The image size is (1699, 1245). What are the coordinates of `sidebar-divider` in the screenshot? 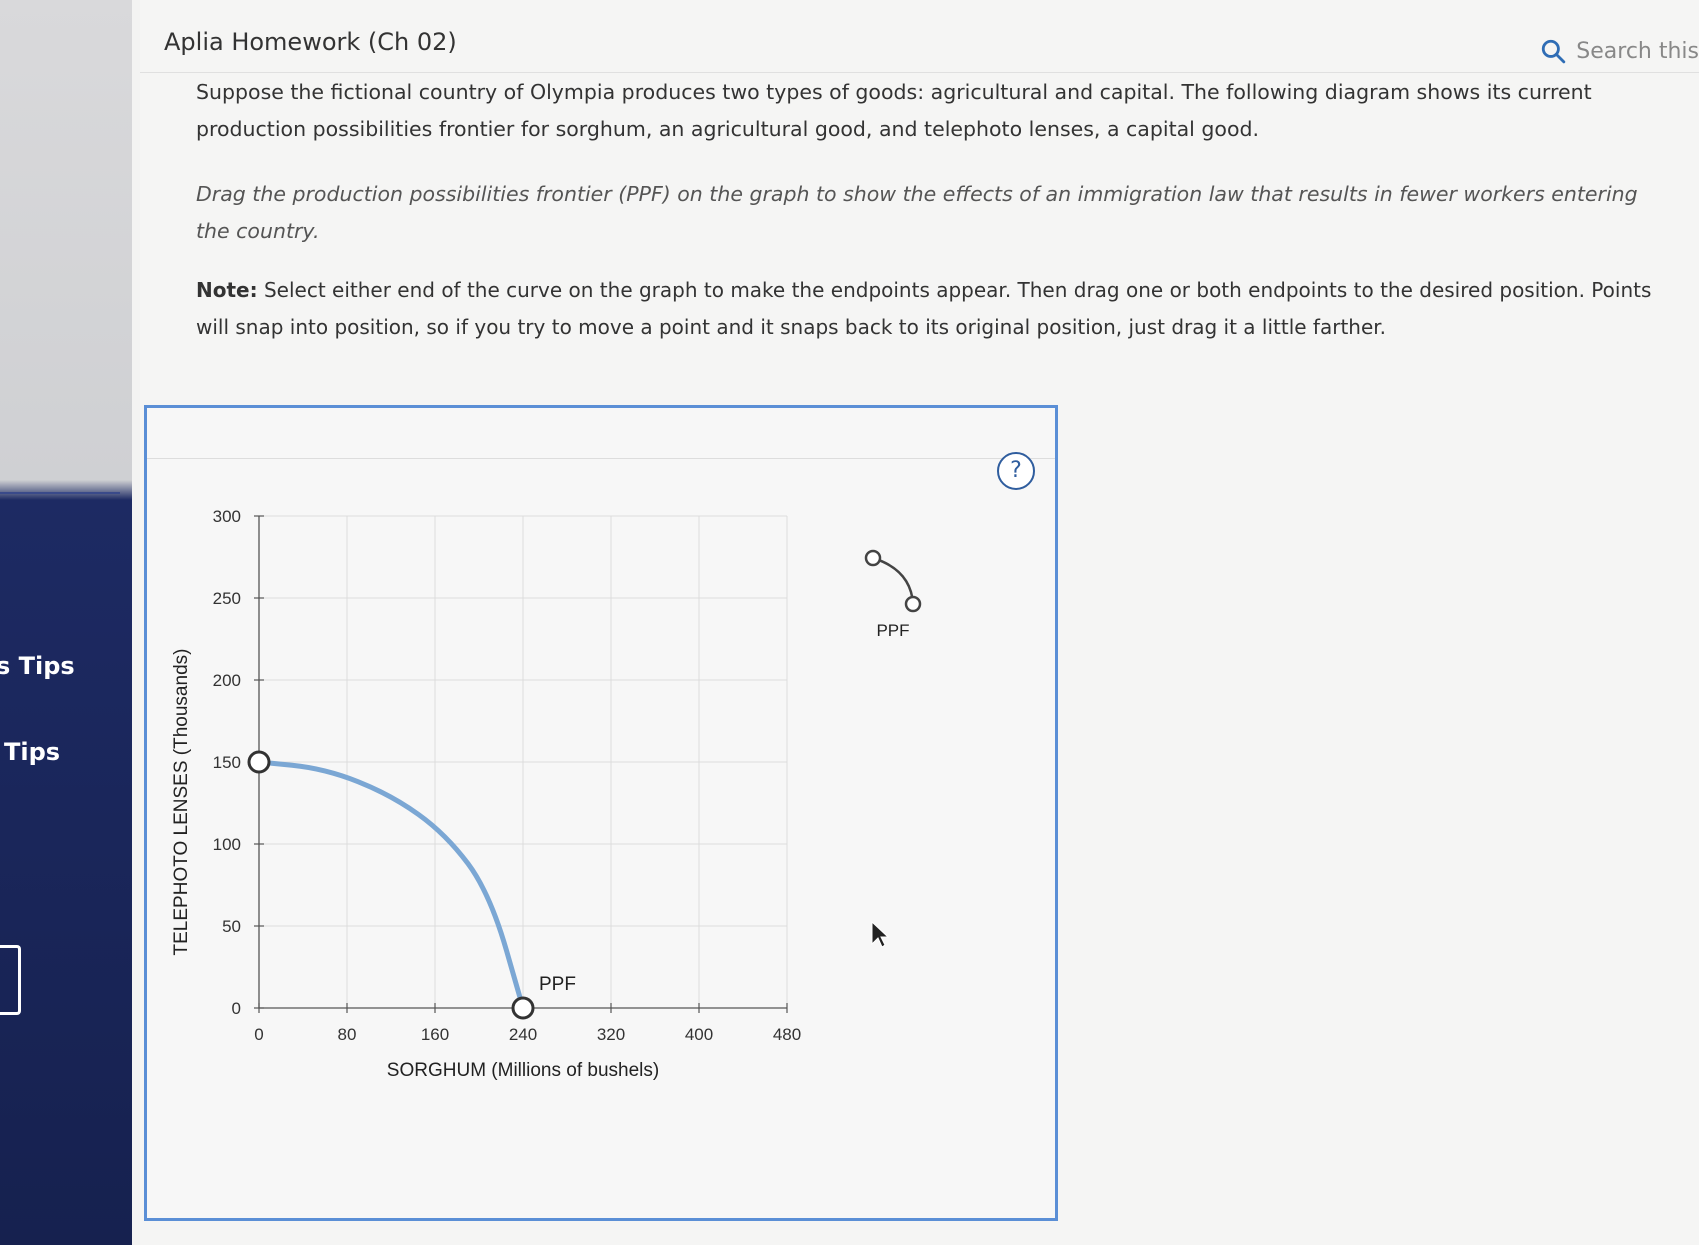 It's located at (60, 493).